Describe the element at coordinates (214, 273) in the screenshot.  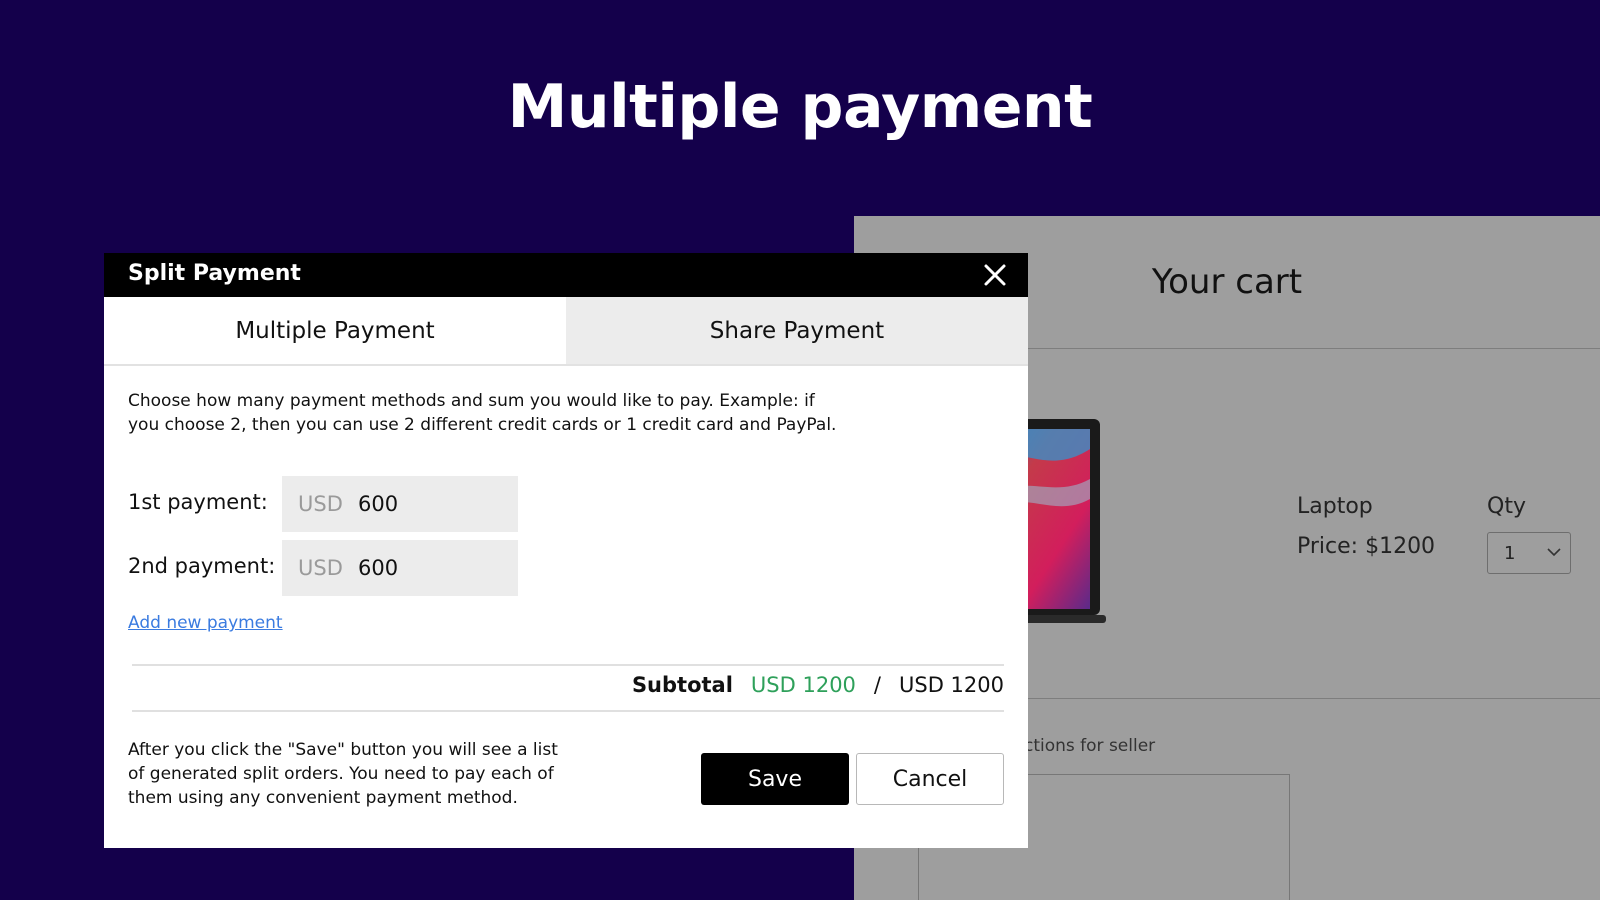
I see `modal-title: Split Payment` at that location.